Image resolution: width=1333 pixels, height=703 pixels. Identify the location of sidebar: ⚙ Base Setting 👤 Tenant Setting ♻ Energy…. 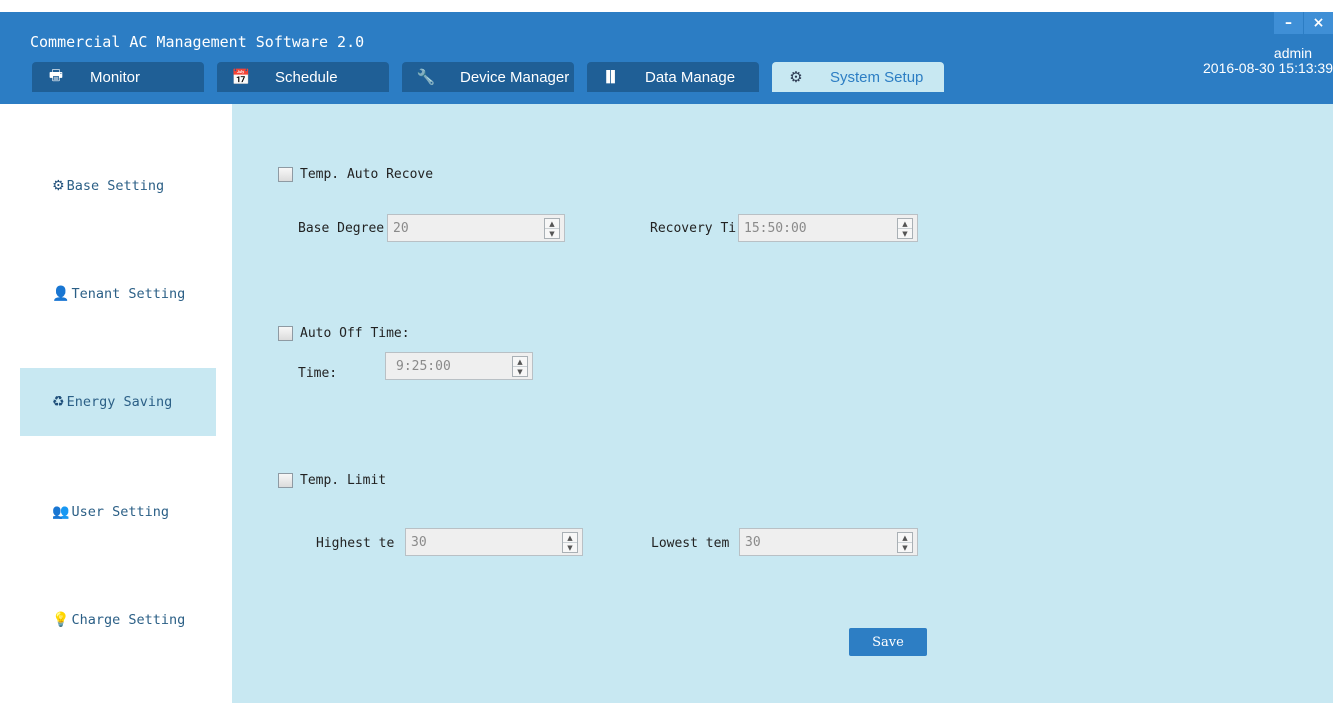
(116, 403).